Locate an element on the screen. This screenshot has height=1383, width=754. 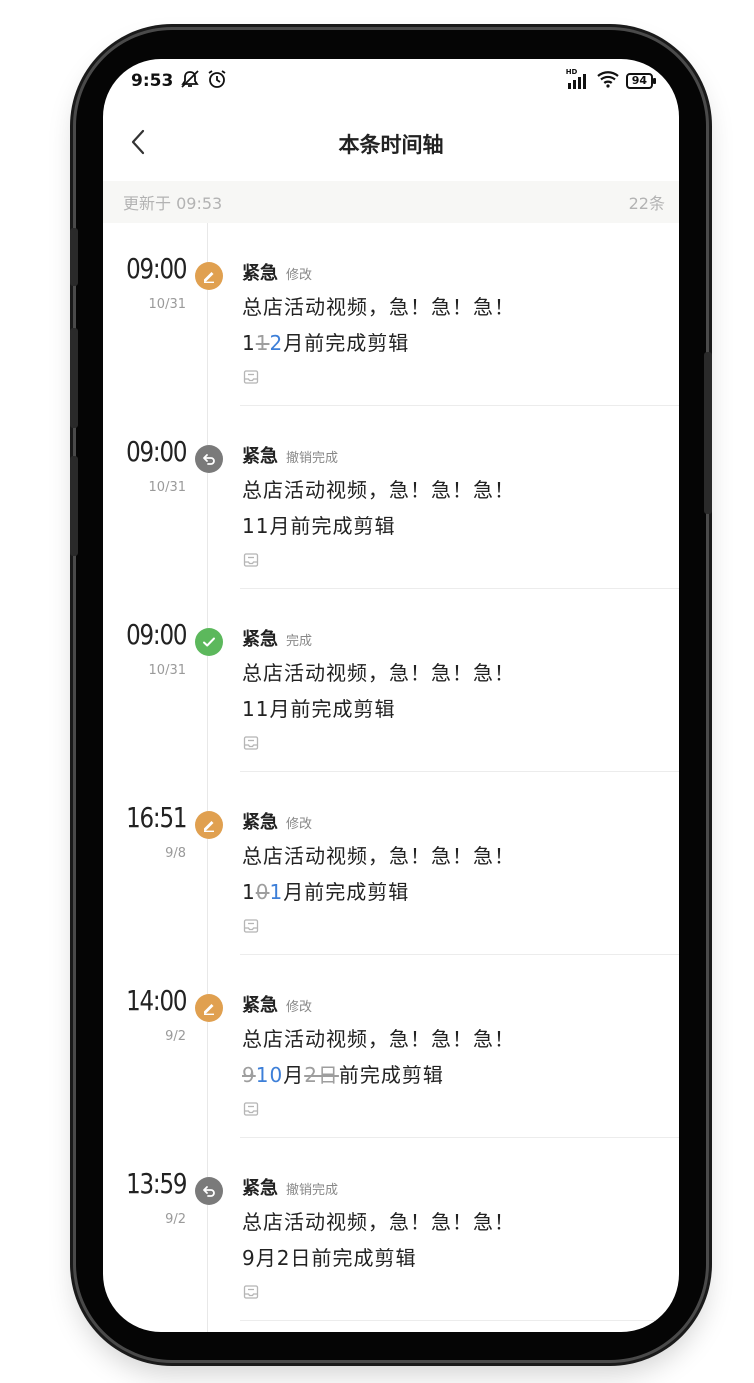
page-title: 本条时间轴 is located at coordinates (391, 145).